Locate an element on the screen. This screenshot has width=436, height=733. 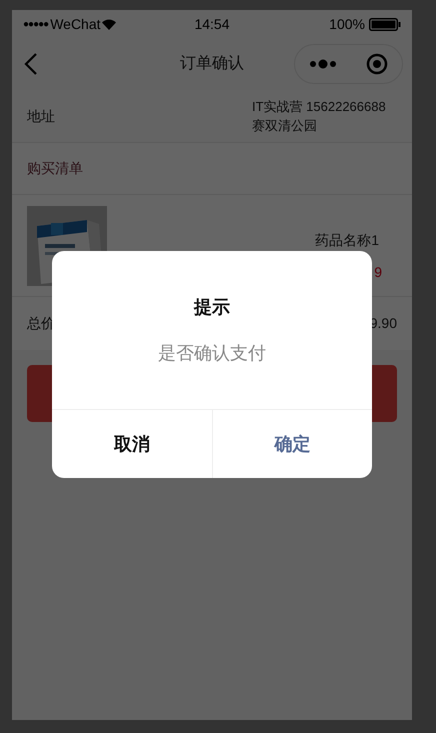
back-icon is located at coordinates (31, 64).